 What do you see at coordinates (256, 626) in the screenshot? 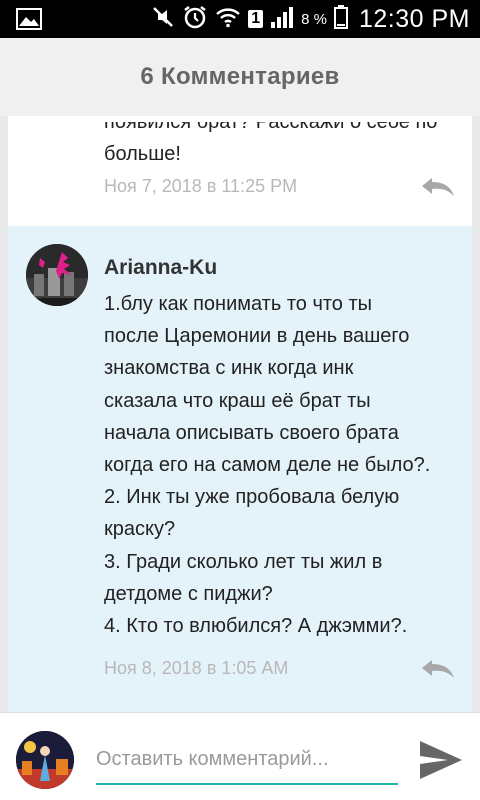
I see `comment-line: 4. Кто то влюбился? А джэмми?.` at bounding box center [256, 626].